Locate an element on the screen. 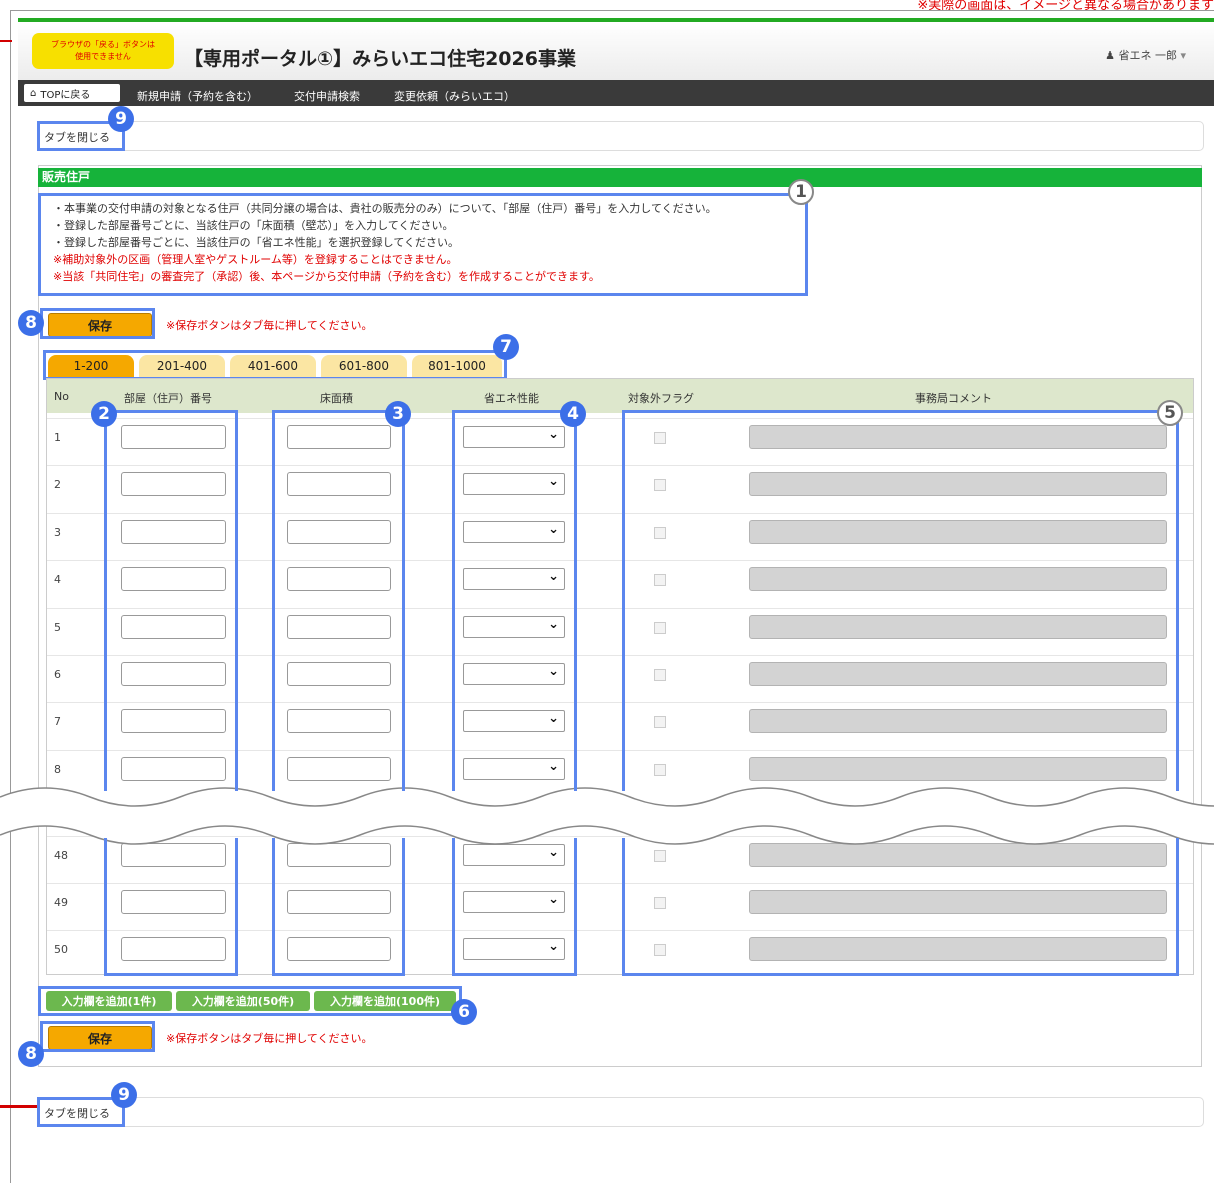 The width and height of the screenshot is (1214, 1183). badge-7: 7 is located at coordinates (506, 347).